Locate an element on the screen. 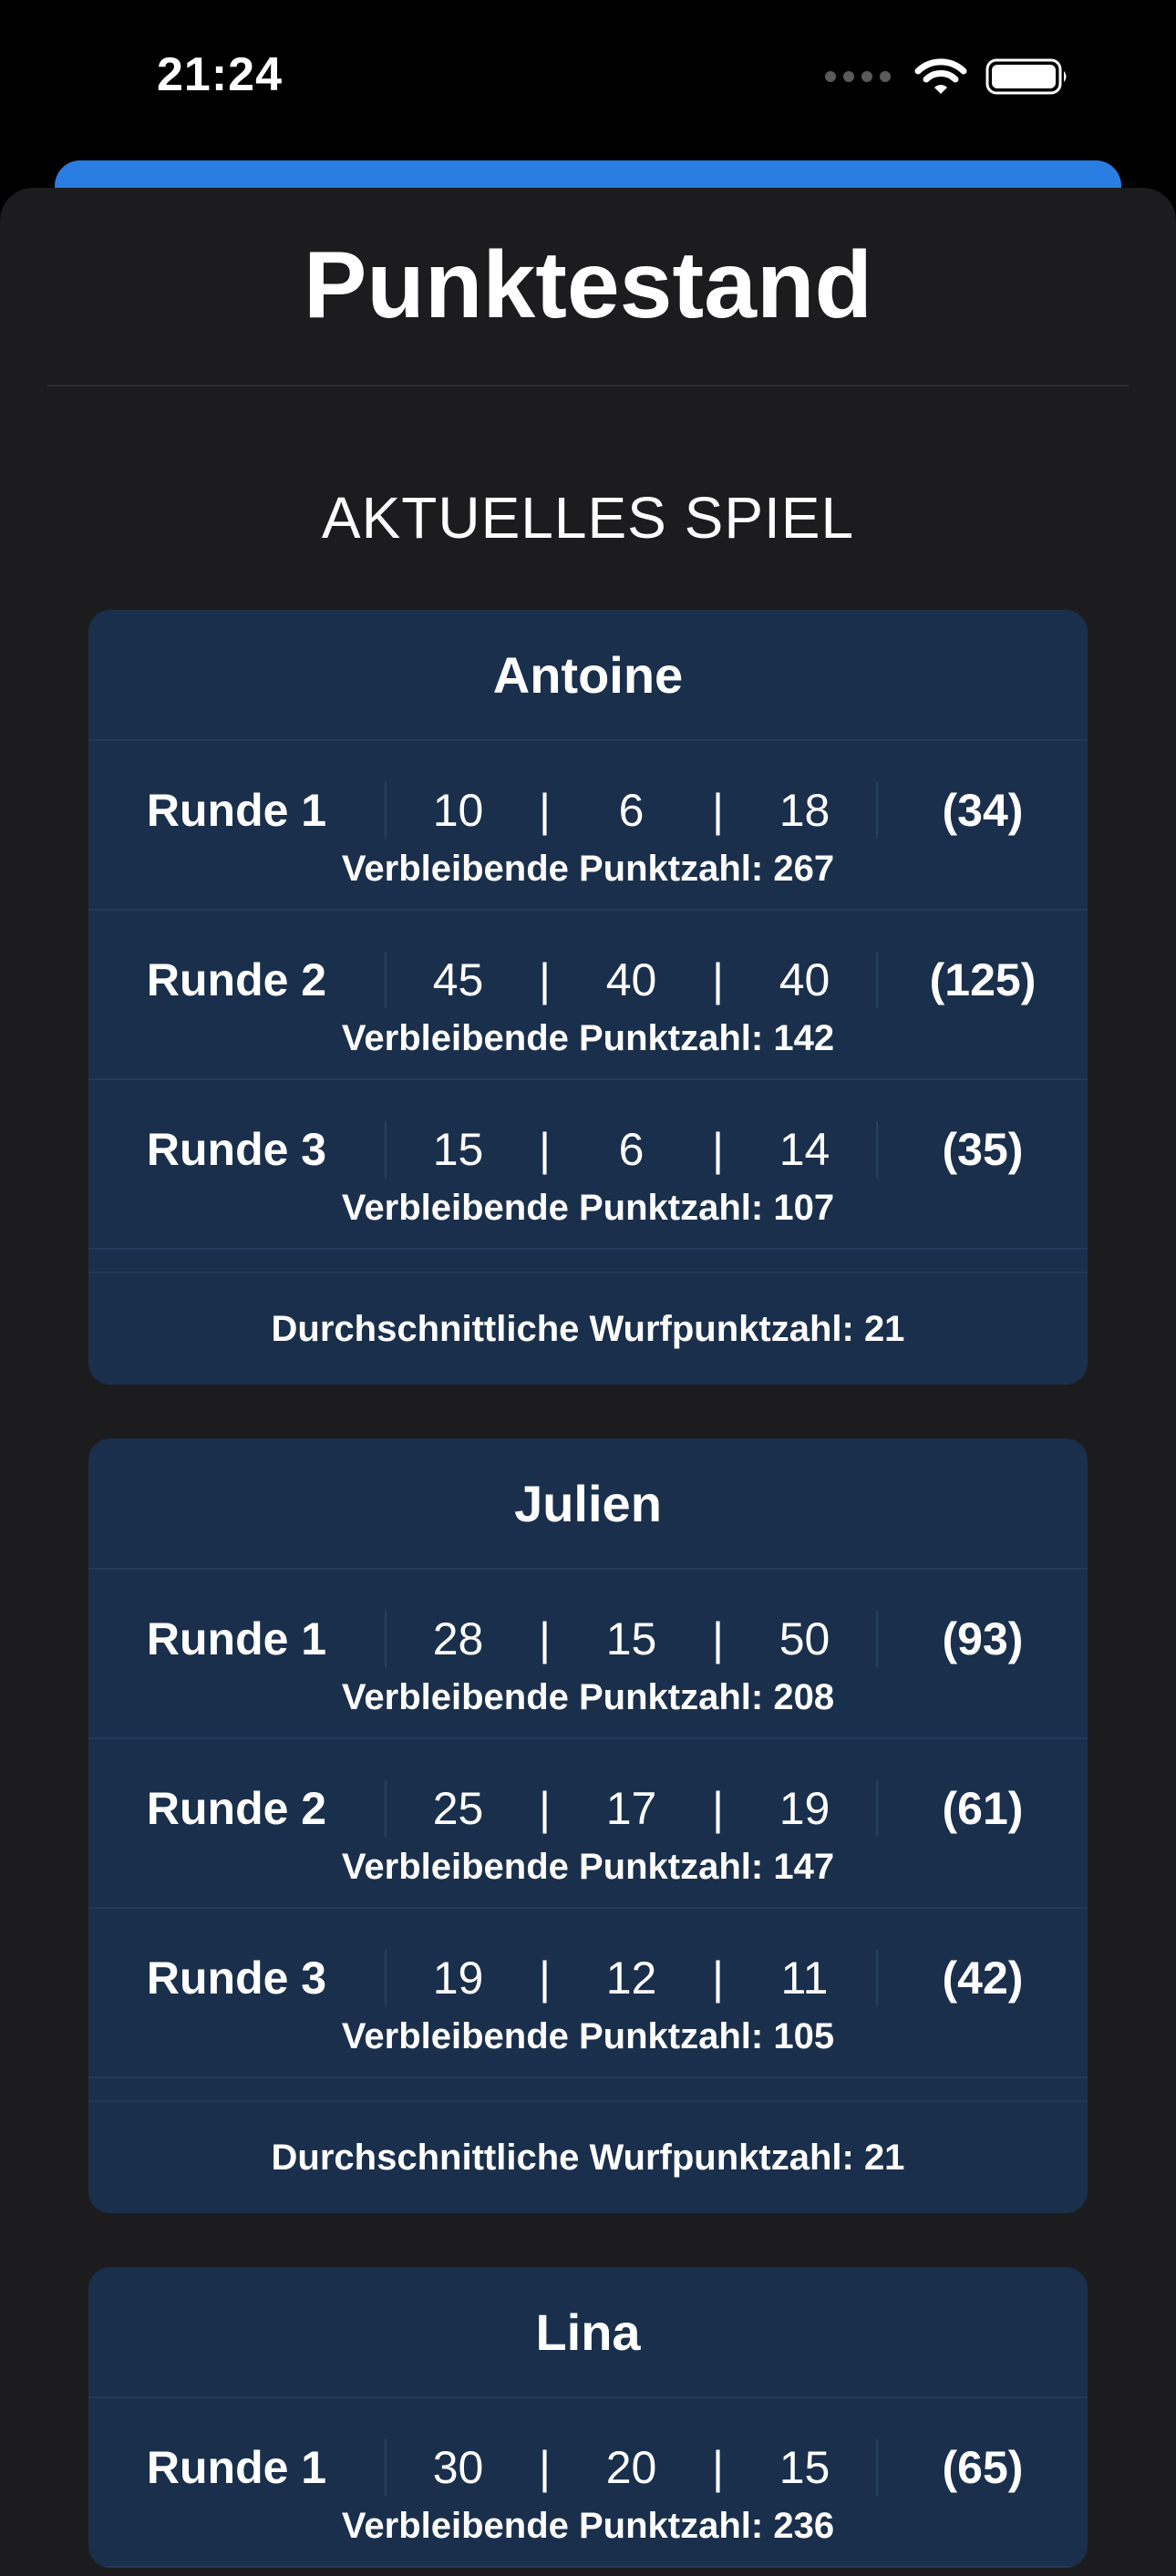 This screenshot has height=2576, width=1176. round-total: (42) is located at coordinates (983, 1978).